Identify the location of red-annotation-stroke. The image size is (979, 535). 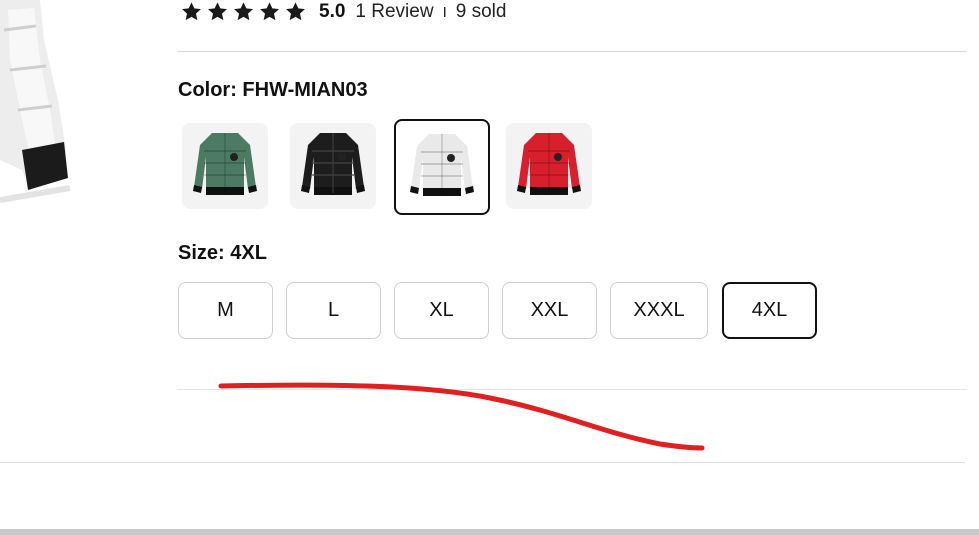
(461, 416).